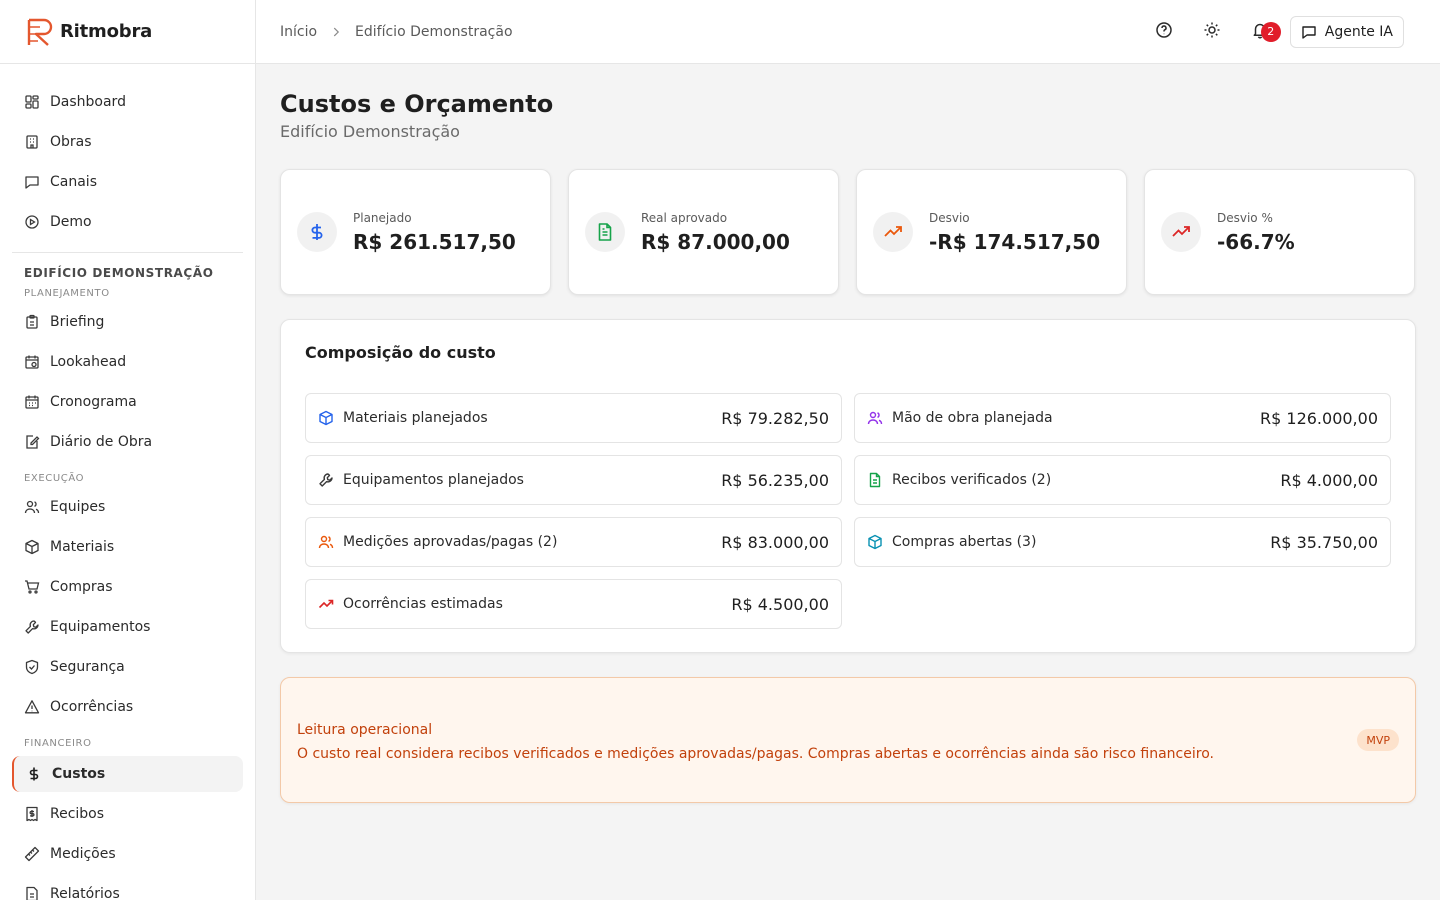 Image resolution: width=1440 pixels, height=900 pixels. What do you see at coordinates (1324, 542) in the screenshot?
I see `cost-row-value: R$ 35.750,00` at bounding box center [1324, 542].